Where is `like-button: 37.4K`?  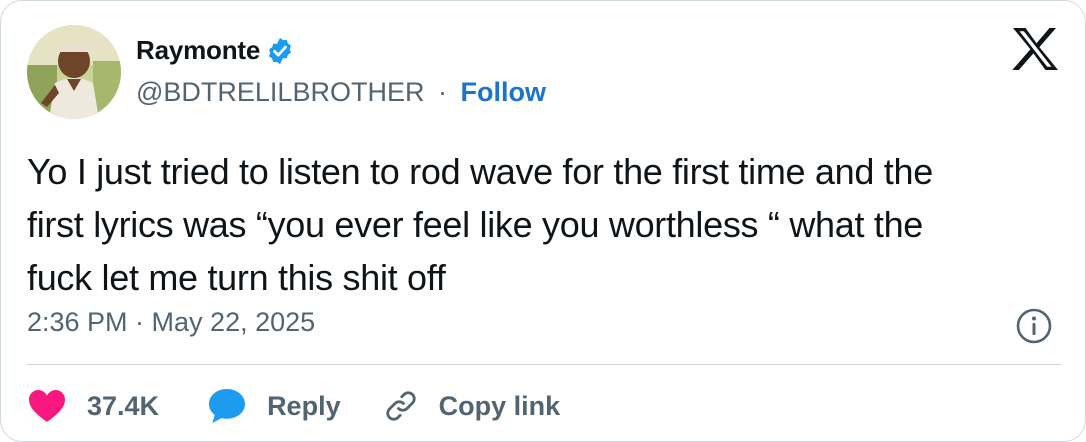
like-button: 37.4K is located at coordinates (93, 406).